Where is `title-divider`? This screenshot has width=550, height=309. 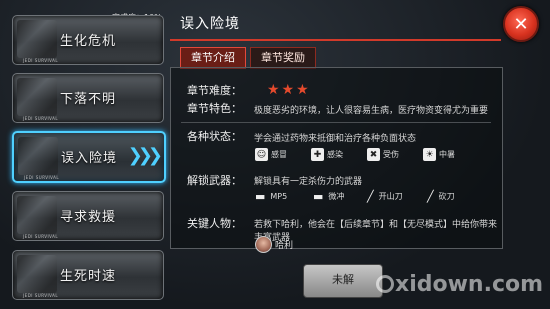 title-divider is located at coordinates (335, 40).